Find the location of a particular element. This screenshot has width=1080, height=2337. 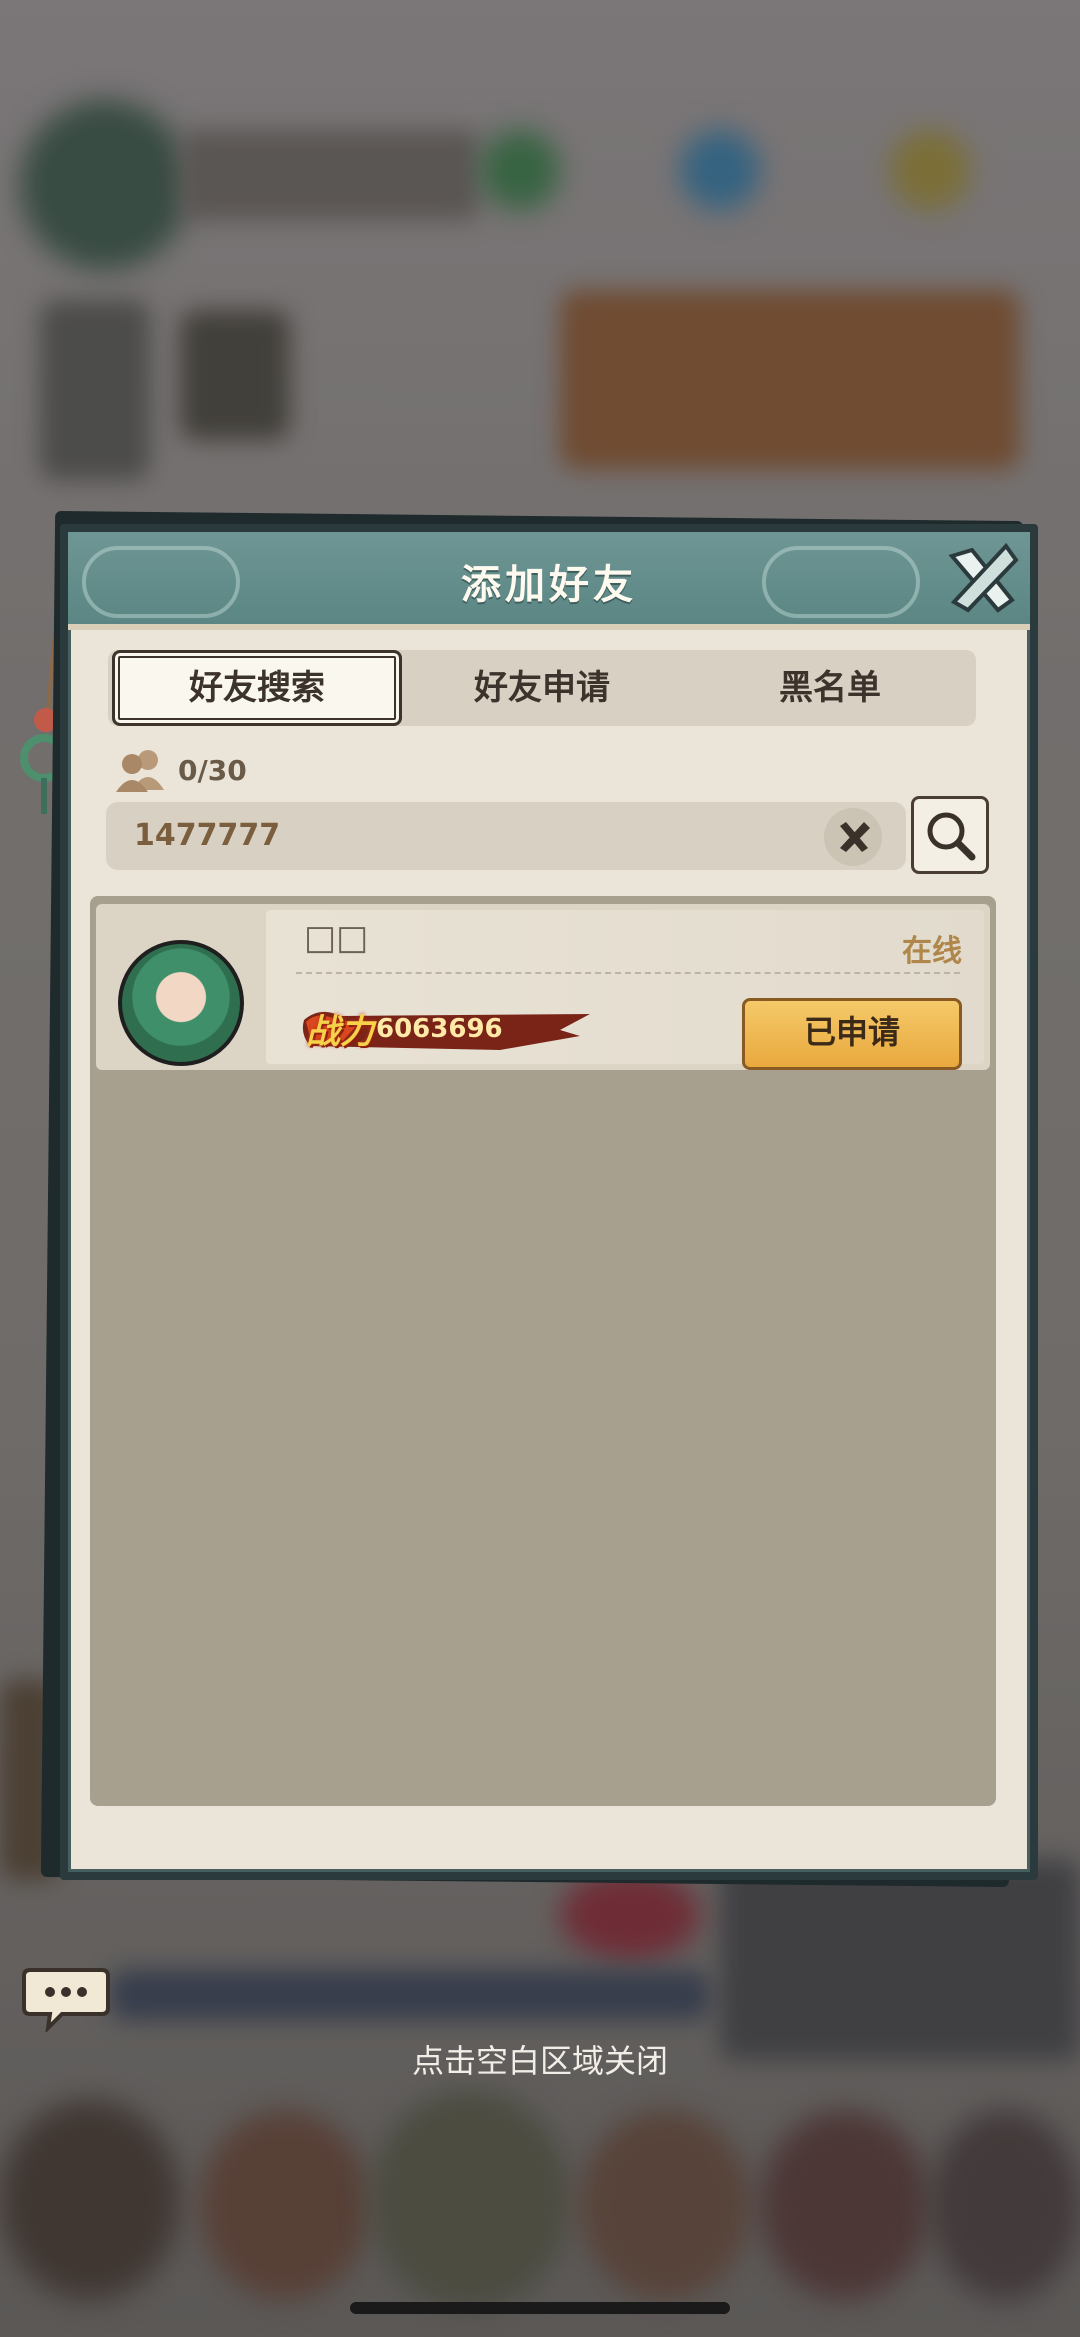

friend-count: 0/30 is located at coordinates (212, 770).